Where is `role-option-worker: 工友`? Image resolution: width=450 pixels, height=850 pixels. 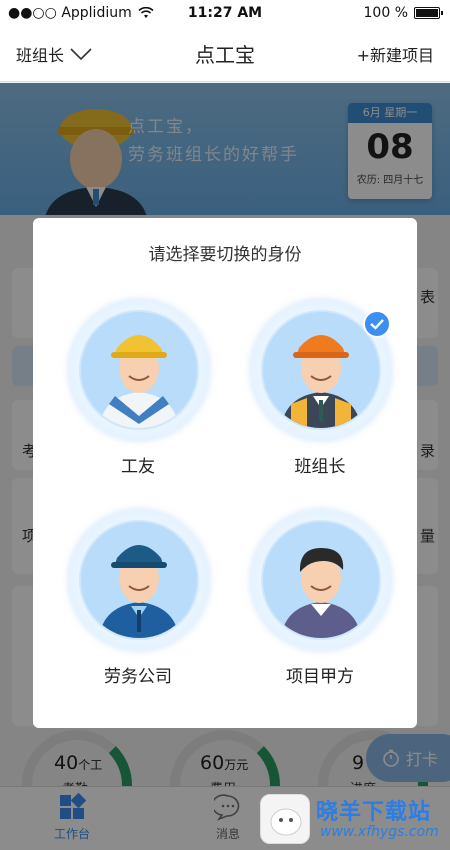 role-option-worker: 工友 is located at coordinates (138, 400).